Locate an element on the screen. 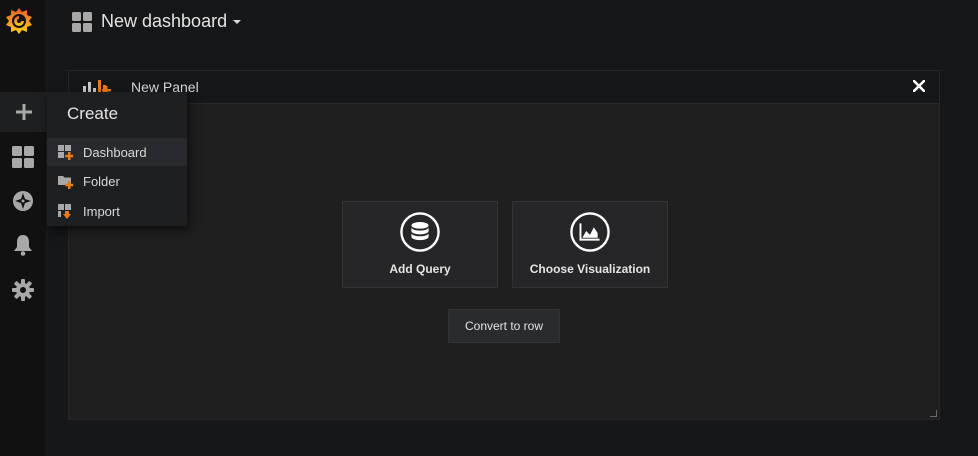  import-icon is located at coordinates (66, 211).